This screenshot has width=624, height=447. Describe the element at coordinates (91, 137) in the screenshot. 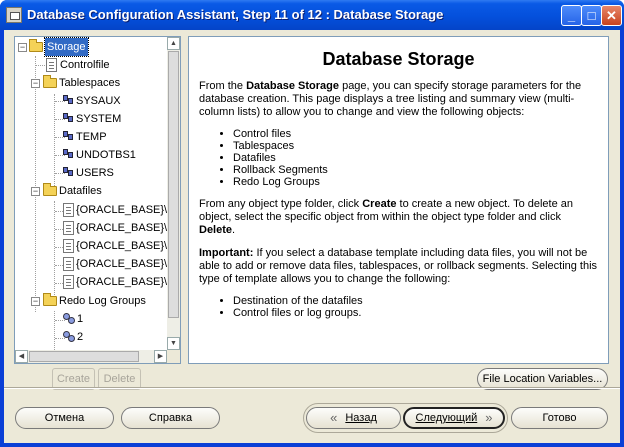

I see `tree-node-label: TEMP` at that location.